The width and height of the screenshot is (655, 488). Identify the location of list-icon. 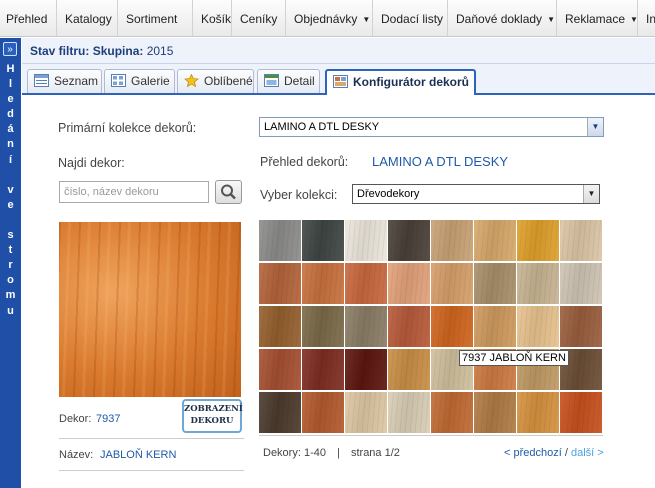
(41, 80).